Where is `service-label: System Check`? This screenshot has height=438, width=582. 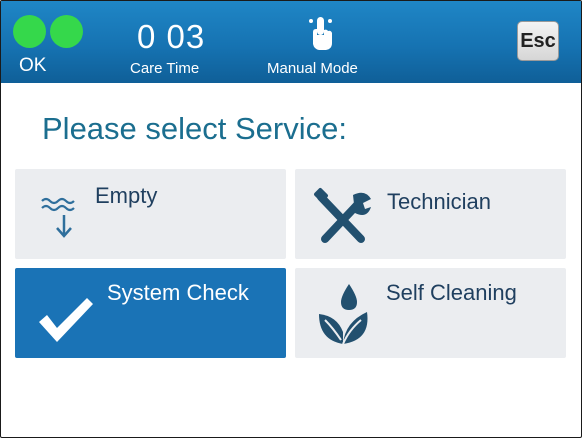
service-label: System Check is located at coordinates (178, 292).